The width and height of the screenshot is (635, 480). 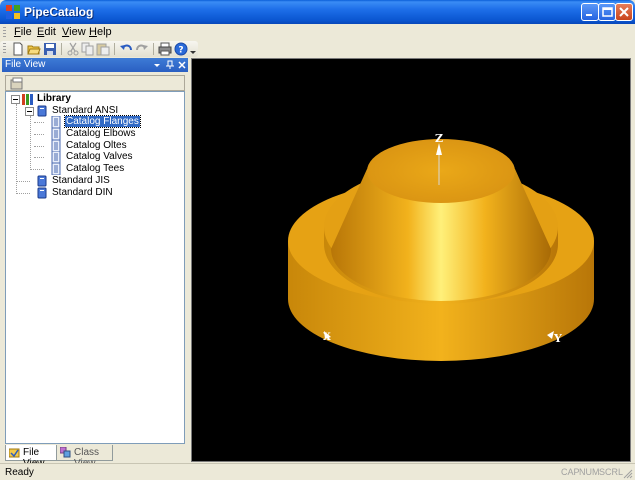 What do you see at coordinates (317, 471) in the screenshot?
I see `status-bar: Ready CAP NUM SCRL` at bounding box center [317, 471].